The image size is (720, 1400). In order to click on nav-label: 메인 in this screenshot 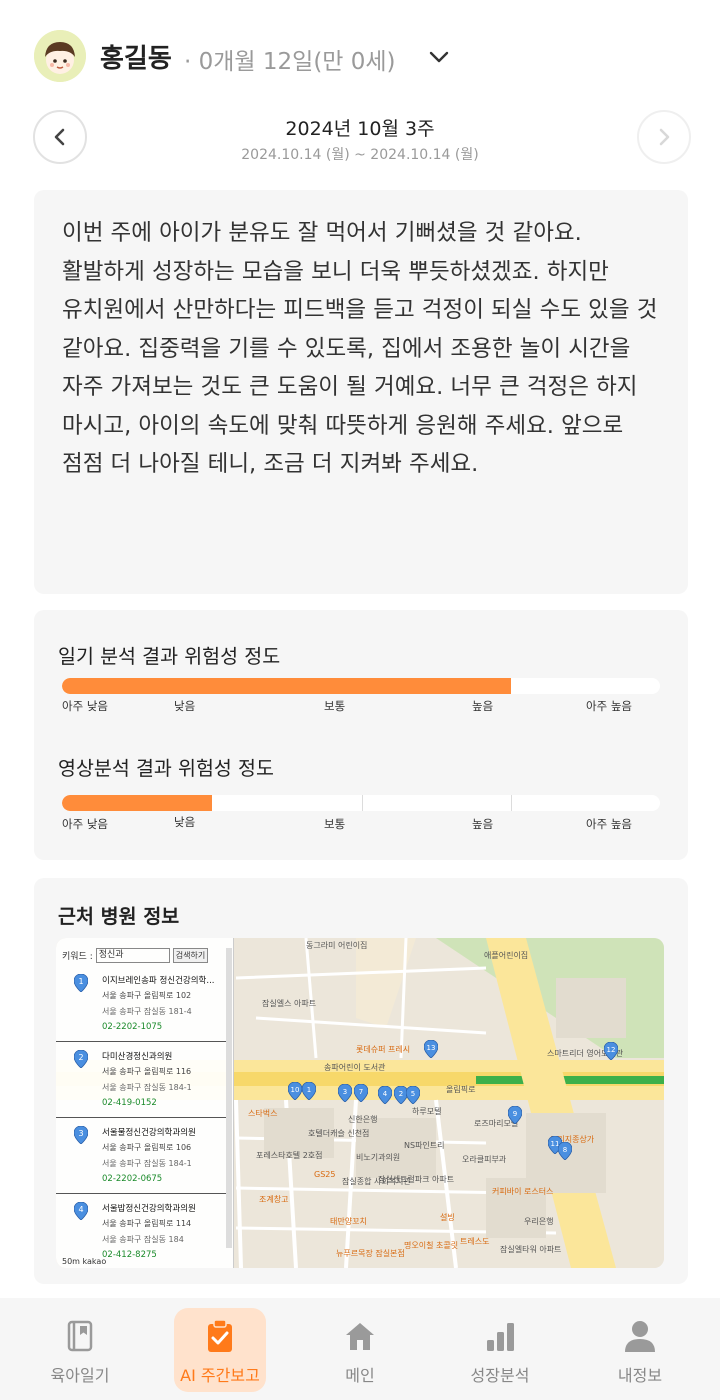, I will do `click(360, 1375)`.